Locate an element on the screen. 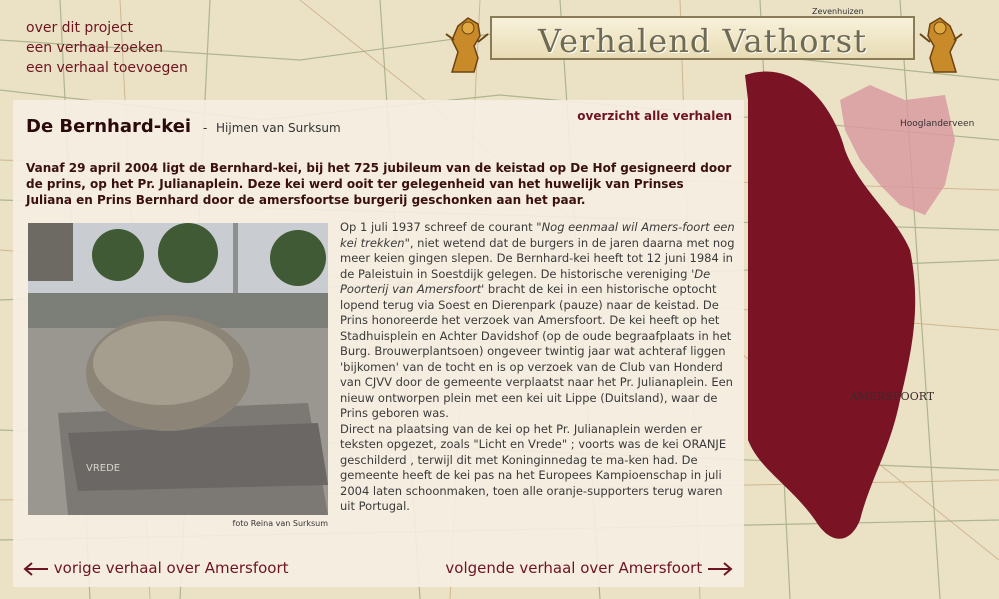 The width and height of the screenshot is (999, 599). nav-add-story: een verhaal toevoegen is located at coordinates (107, 68).